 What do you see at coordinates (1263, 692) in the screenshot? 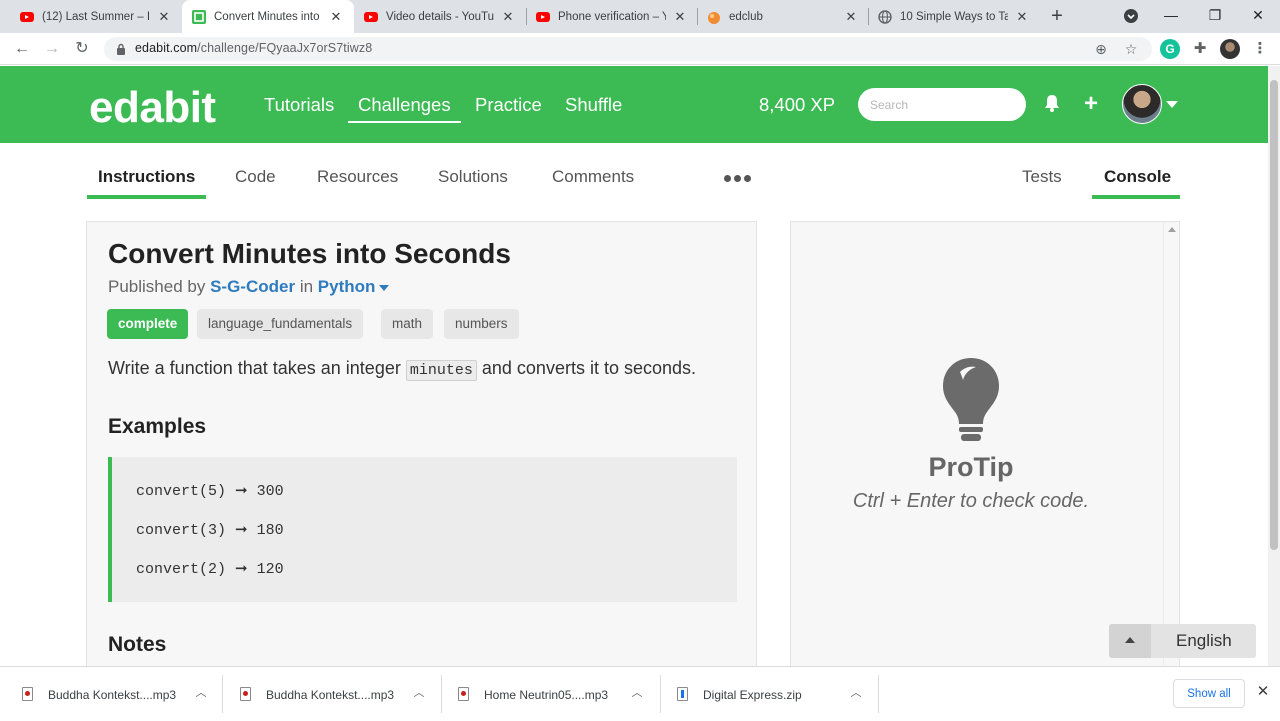
I see `close-icon: ✕` at bounding box center [1263, 692].